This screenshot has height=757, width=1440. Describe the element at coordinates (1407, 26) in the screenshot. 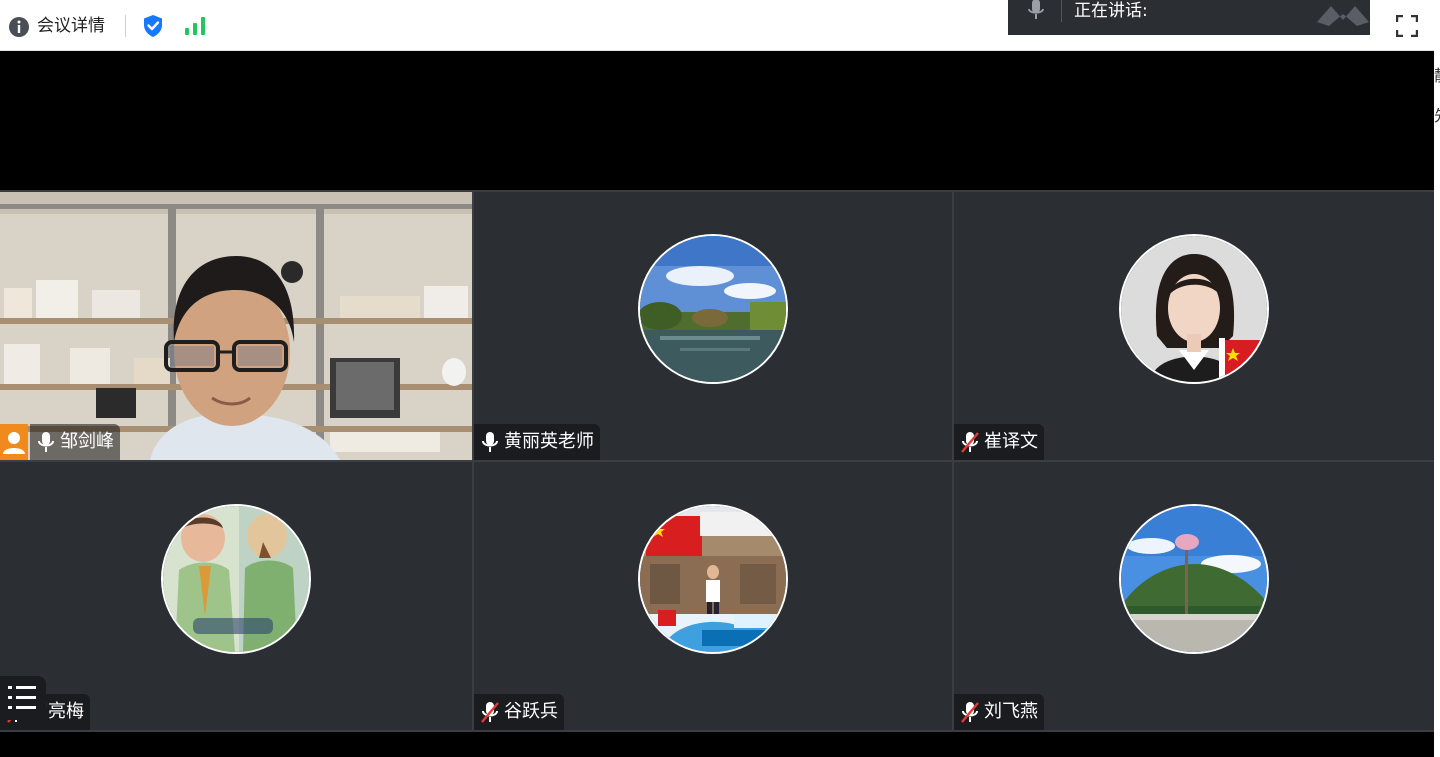

I see `fullscreen-icon` at that location.